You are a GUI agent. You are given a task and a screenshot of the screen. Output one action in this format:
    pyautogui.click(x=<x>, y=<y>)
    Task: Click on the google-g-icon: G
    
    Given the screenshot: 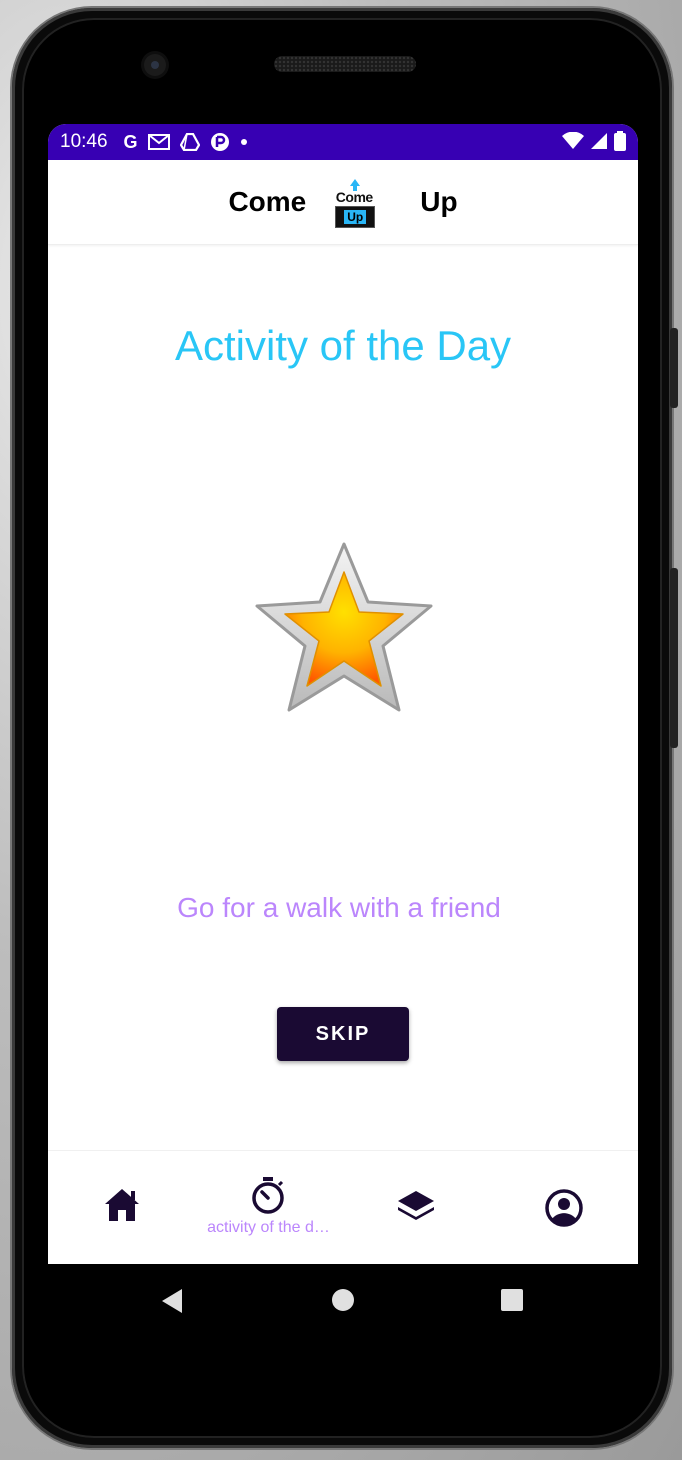 What is the action you would take?
    pyautogui.click(x=130, y=141)
    